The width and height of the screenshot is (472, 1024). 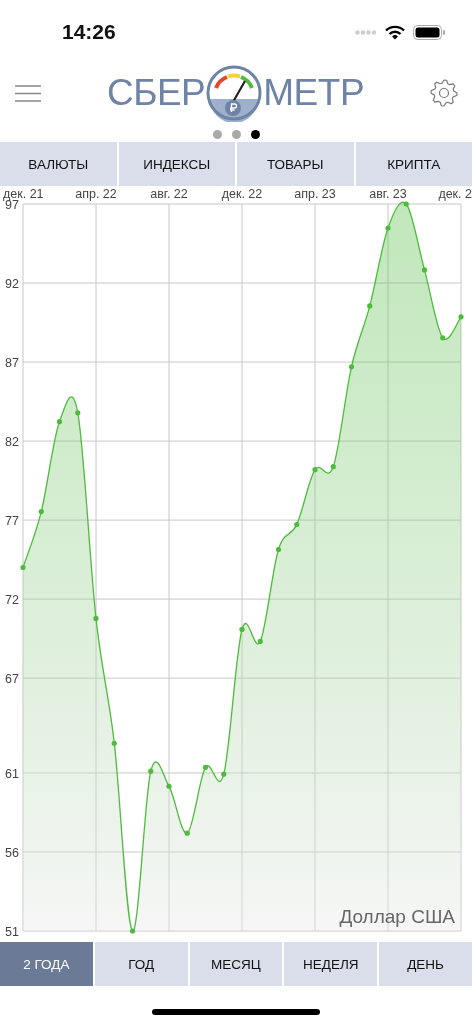 What do you see at coordinates (96, 194) in the screenshot?
I see `x-axis-label: апр. 22` at bounding box center [96, 194].